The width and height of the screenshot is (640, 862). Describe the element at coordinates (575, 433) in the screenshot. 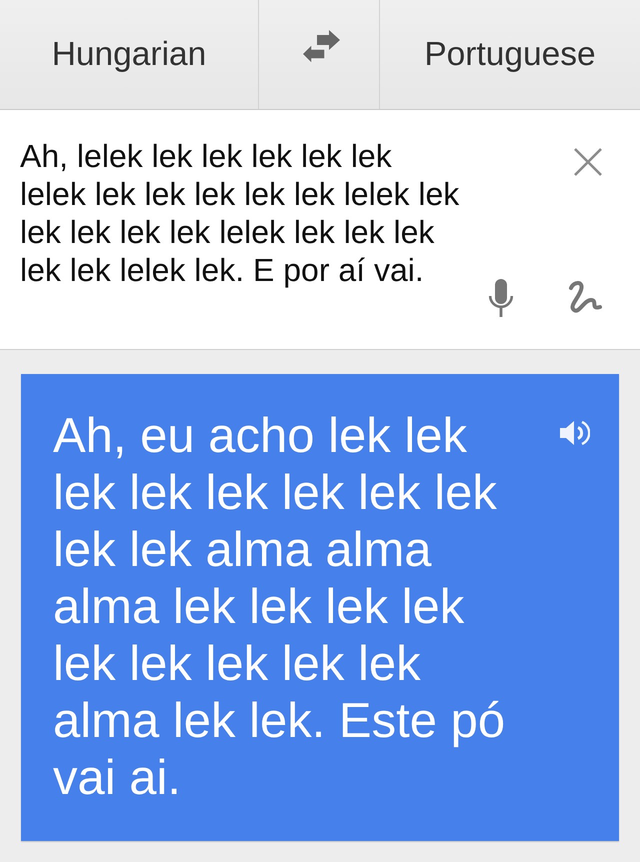

I see `speaker-icon` at that location.